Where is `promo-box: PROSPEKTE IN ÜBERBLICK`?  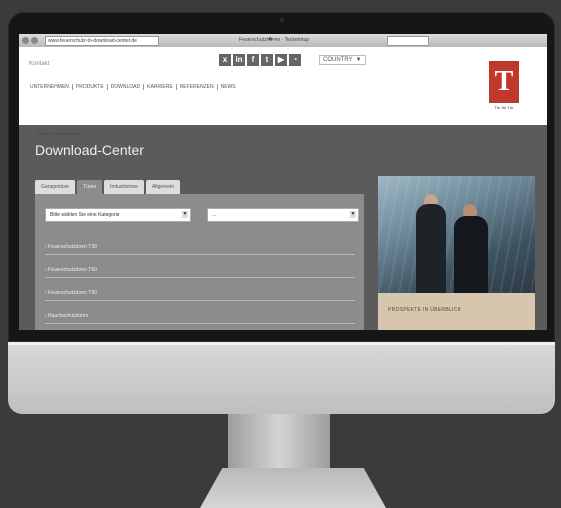 promo-box: PROSPEKTE IN ÜBERBLICK is located at coordinates (456, 311).